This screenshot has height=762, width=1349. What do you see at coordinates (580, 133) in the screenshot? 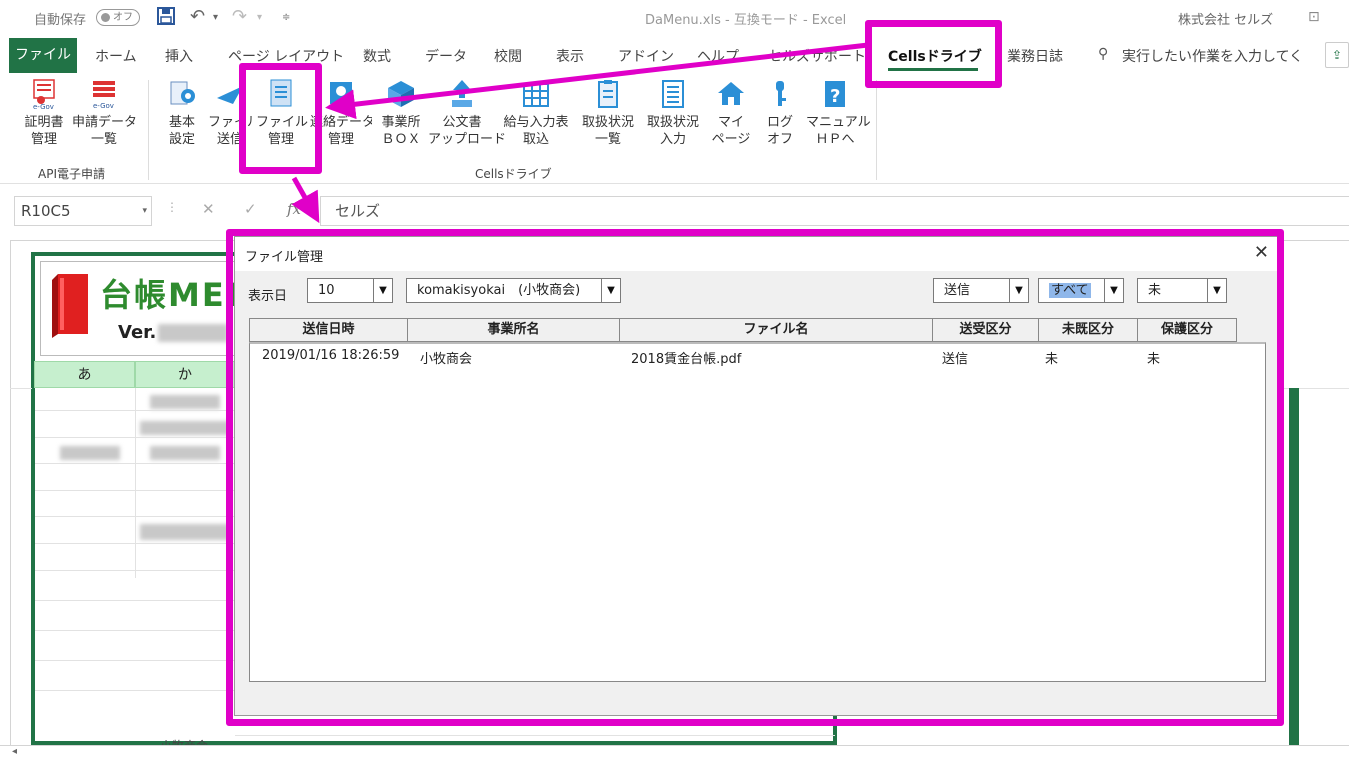
I see `annotation-arrows` at bounding box center [580, 133].